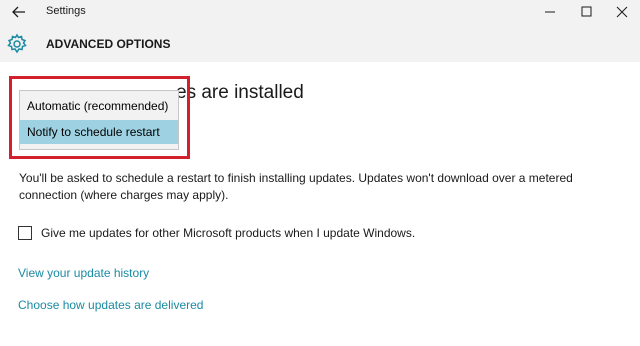 Image resolution: width=640 pixels, height=346 pixels. Describe the element at coordinates (320, 12) in the screenshot. I see `title-bar: Settings` at that location.